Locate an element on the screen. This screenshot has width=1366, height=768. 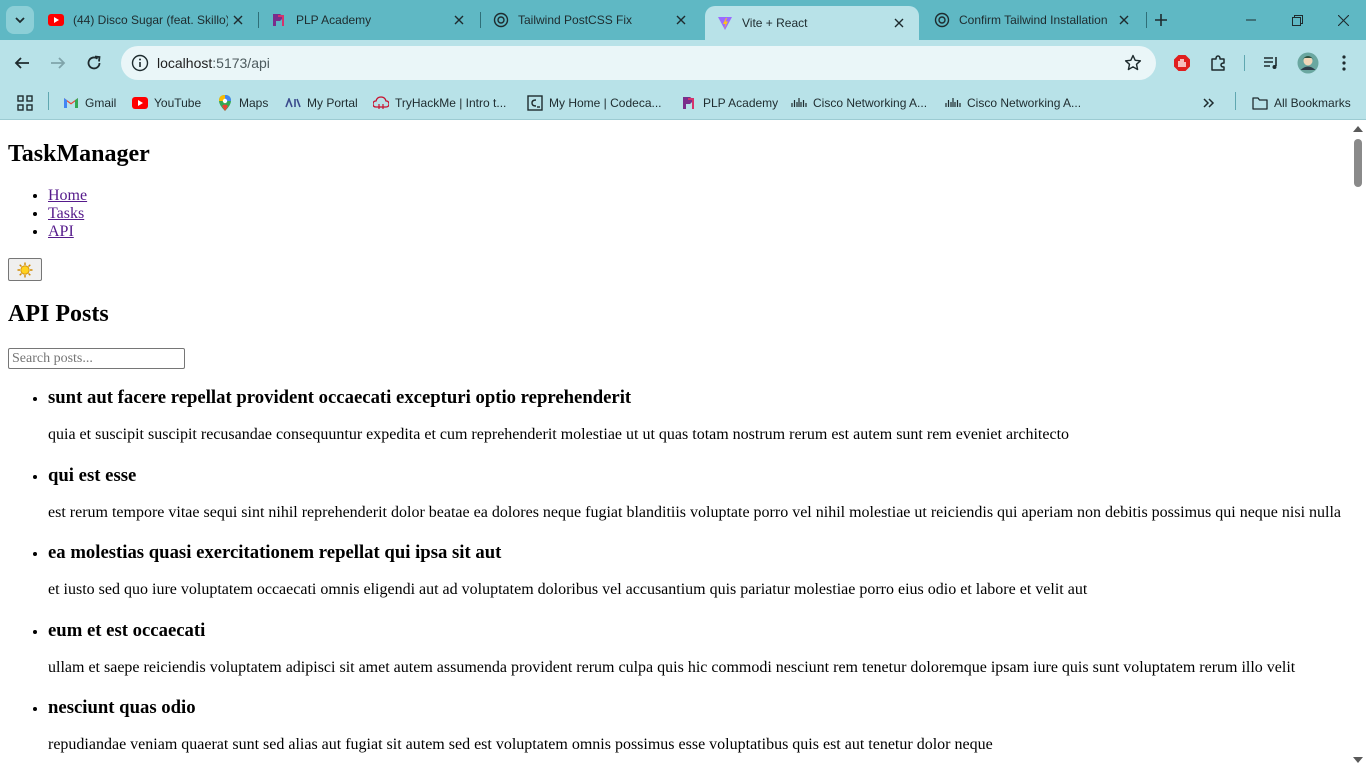
reload-button is located at coordinates (94, 63).